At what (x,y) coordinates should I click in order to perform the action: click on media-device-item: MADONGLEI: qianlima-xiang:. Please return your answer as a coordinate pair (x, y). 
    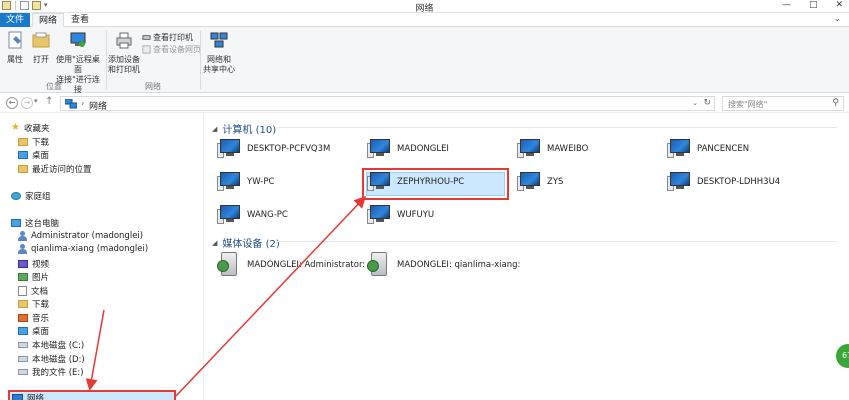
    Looking at the image, I should click on (443, 265).